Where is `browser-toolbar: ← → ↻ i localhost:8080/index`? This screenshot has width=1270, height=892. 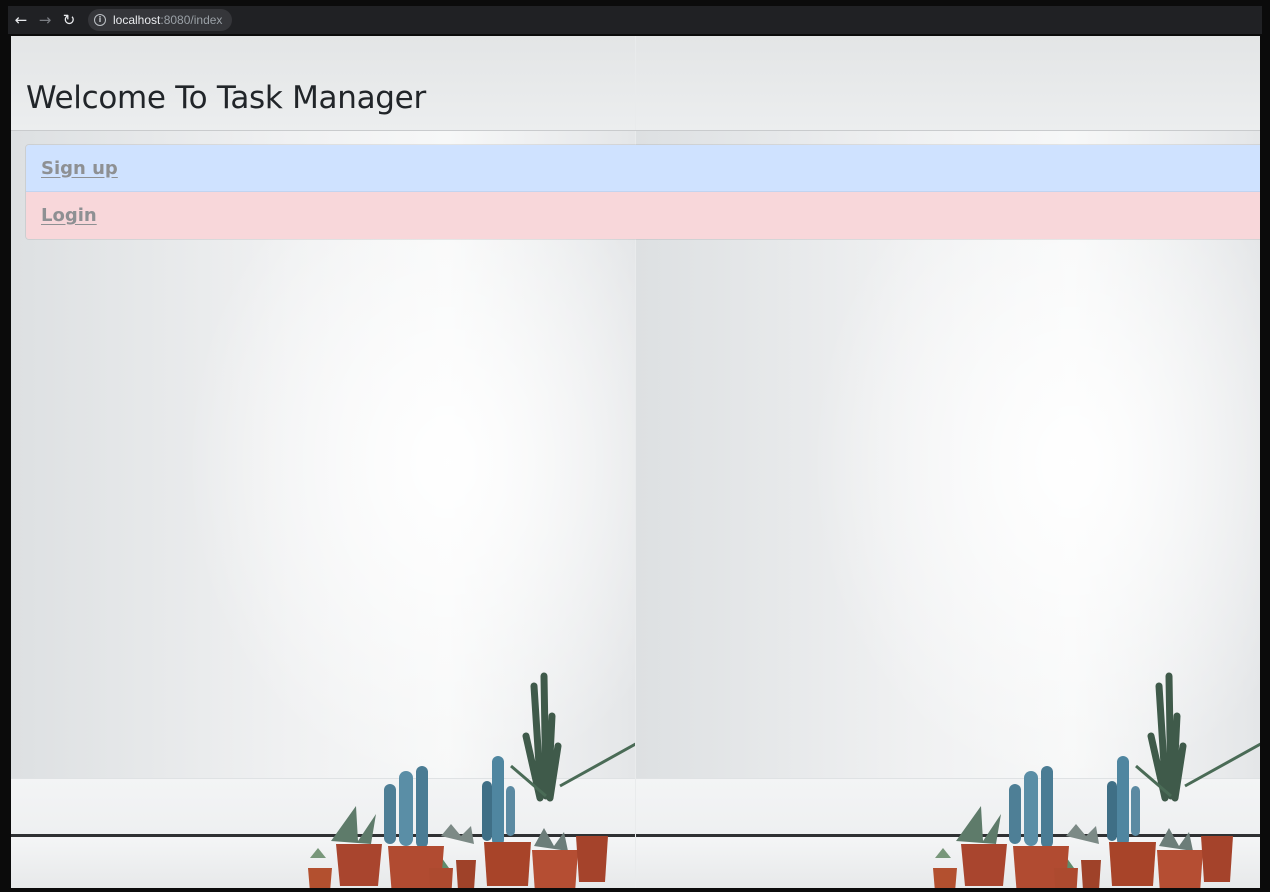
browser-toolbar: ← → ↻ i localhost:8080/index is located at coordinates (635, 20).